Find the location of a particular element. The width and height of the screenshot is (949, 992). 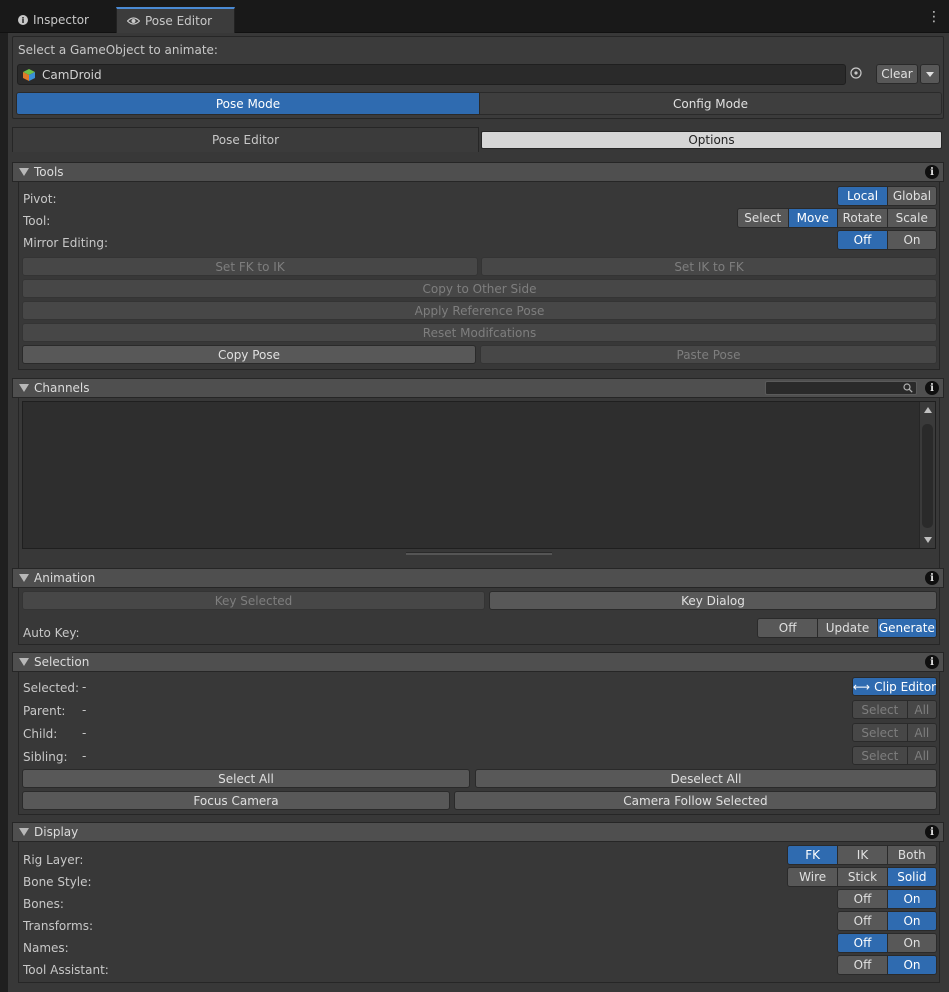

channels-scrollbar is located at coordinates (927, 475).